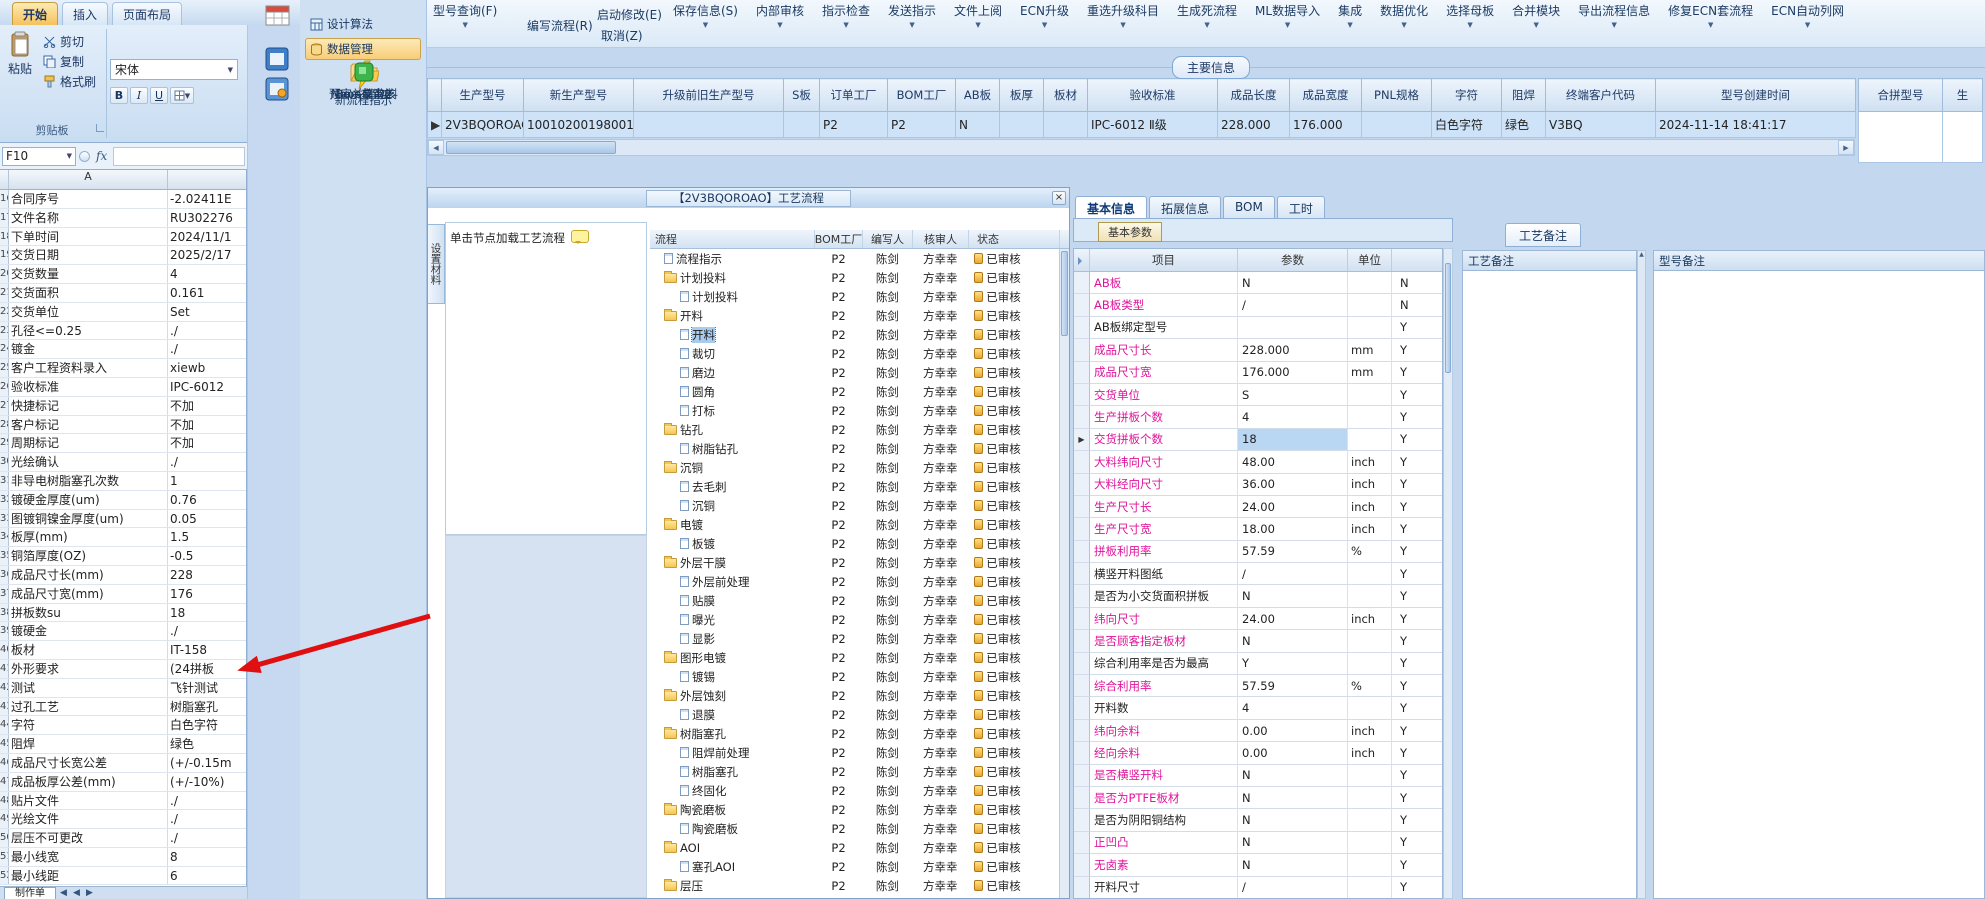  I want to click on sheet-cell-label: 成品尺寸宽(mm), so click(88, 593).